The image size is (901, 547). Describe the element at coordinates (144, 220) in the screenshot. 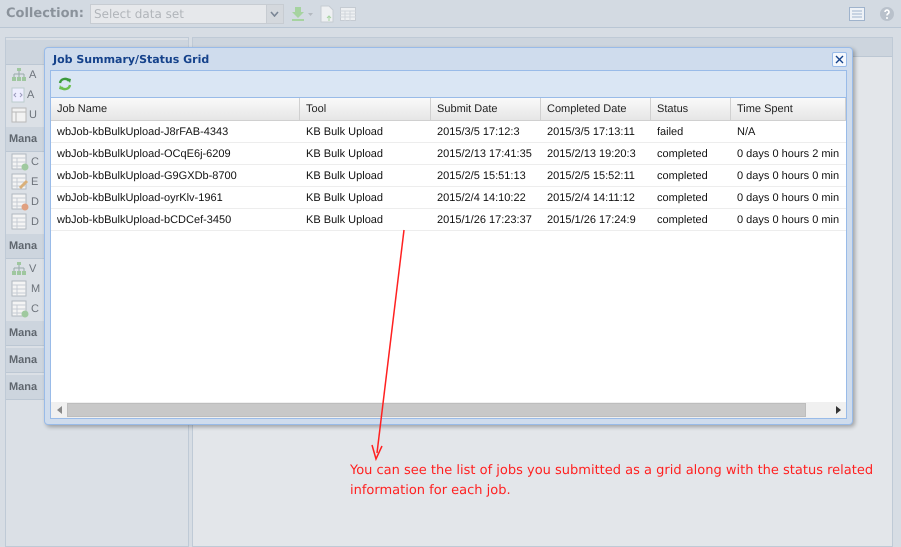

I see `table-cell-text: wbJob-kbBulkUpload-bCDCef-3450` at that location.